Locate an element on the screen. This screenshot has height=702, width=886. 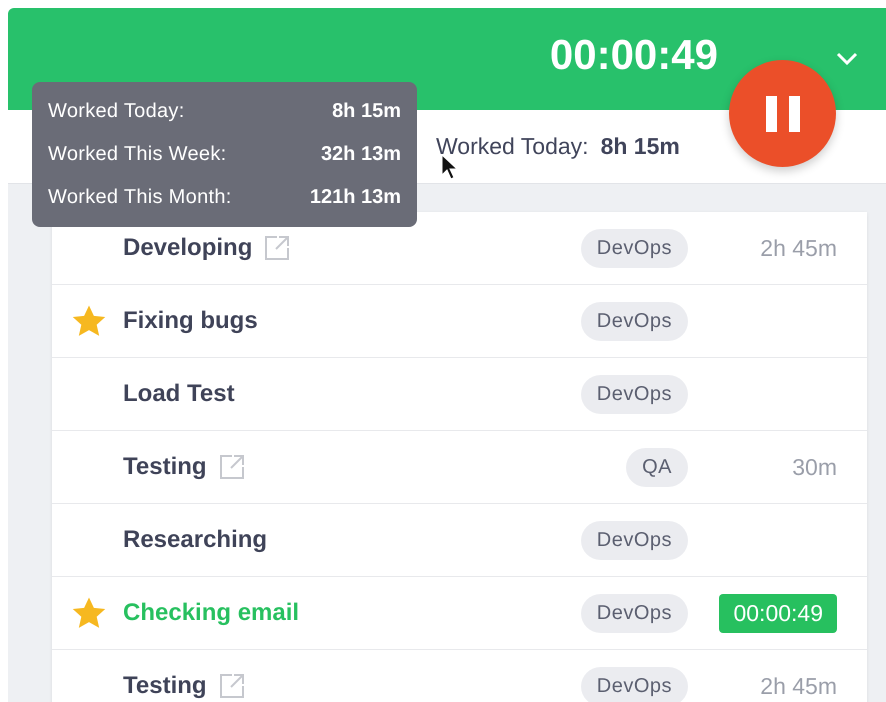
tooltip-value: 8h 15m is located at coordinates (366, 111).